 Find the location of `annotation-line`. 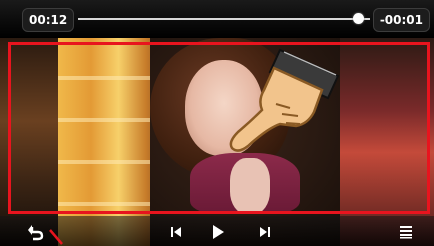

annotation-line is located at coordinates (56, 237).